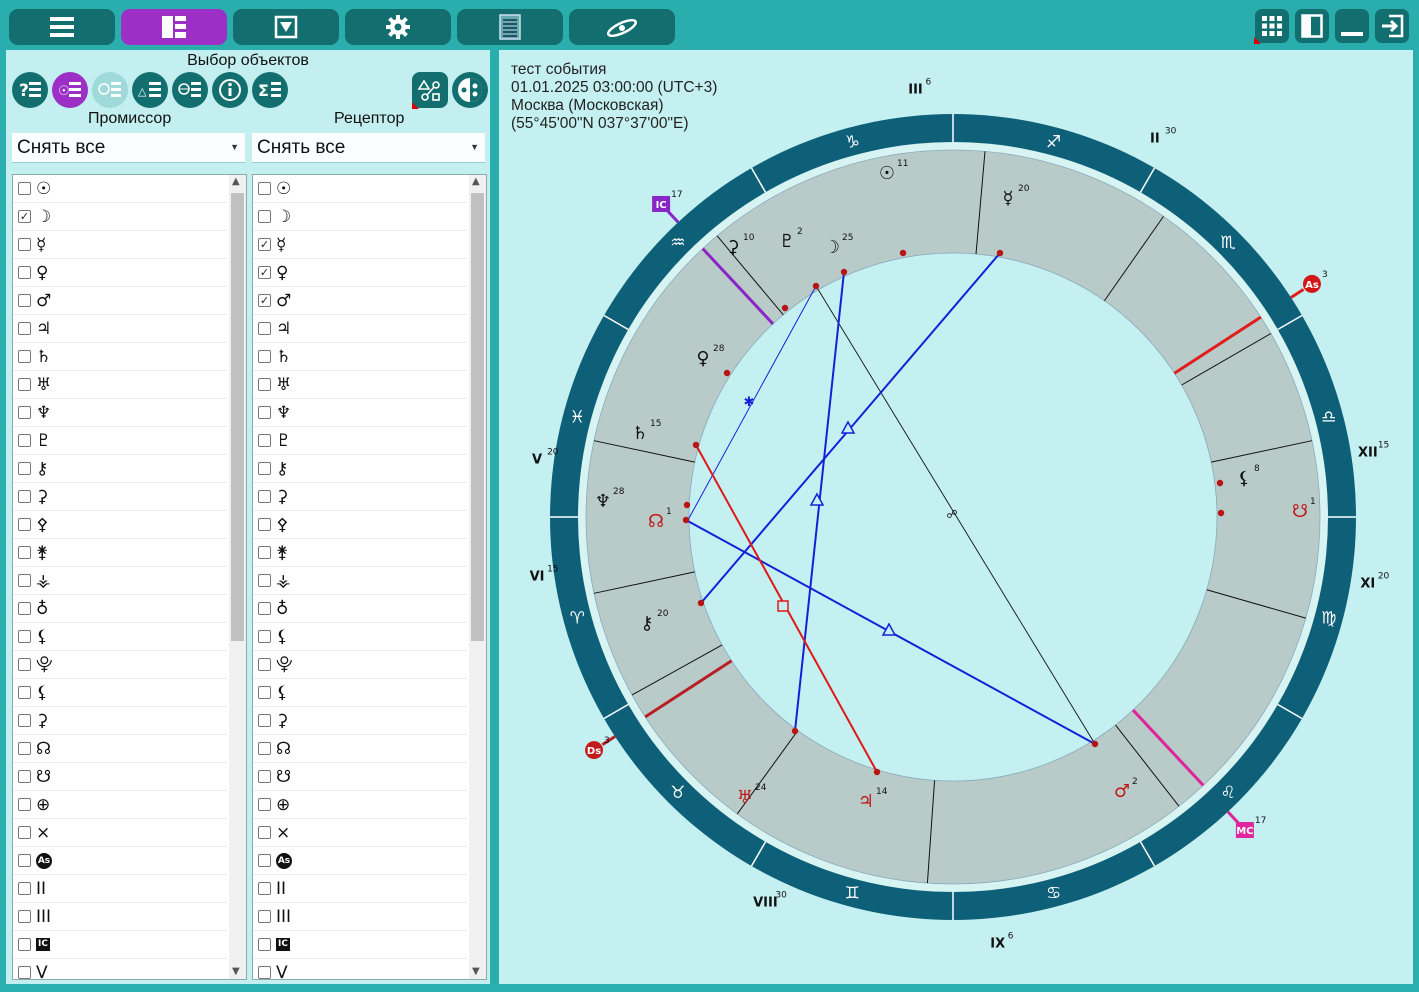  What do you see at coordinates (360, 581) in the screenshot?
I see `receptor-row: ⚶` at bounding box center [360, 581].